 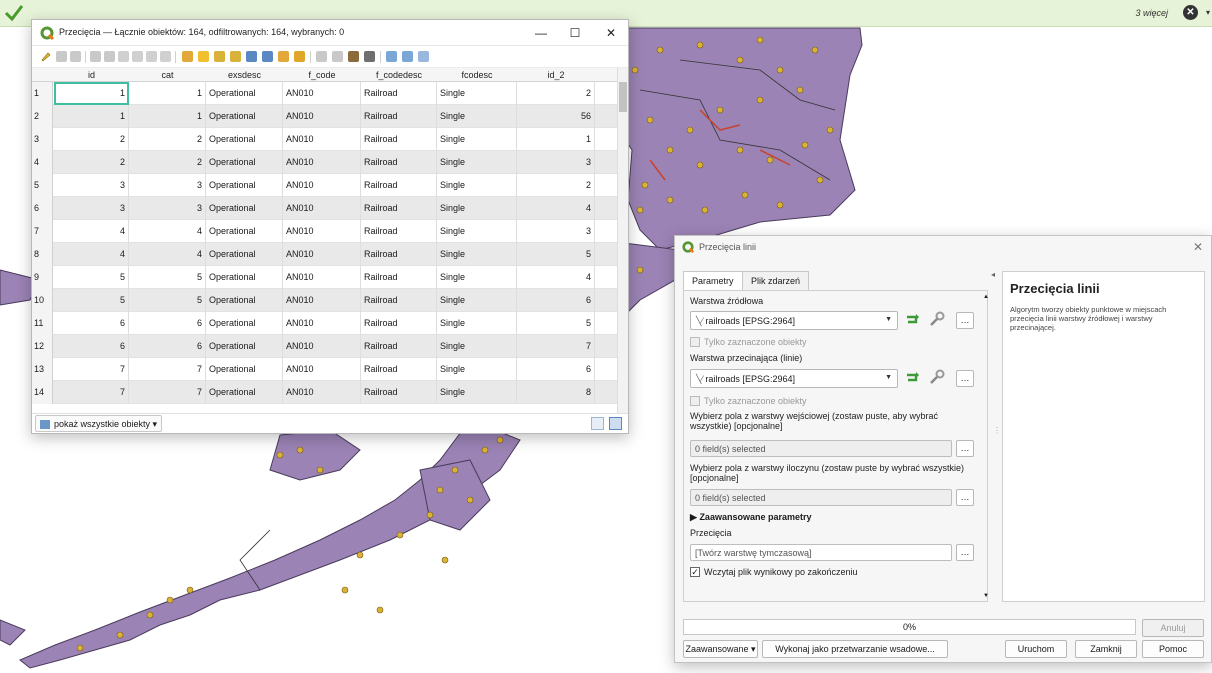 I want to click on selected-only-checkbox-2: Tylko zaznaczone obiekty, so click(x=748, y=401).